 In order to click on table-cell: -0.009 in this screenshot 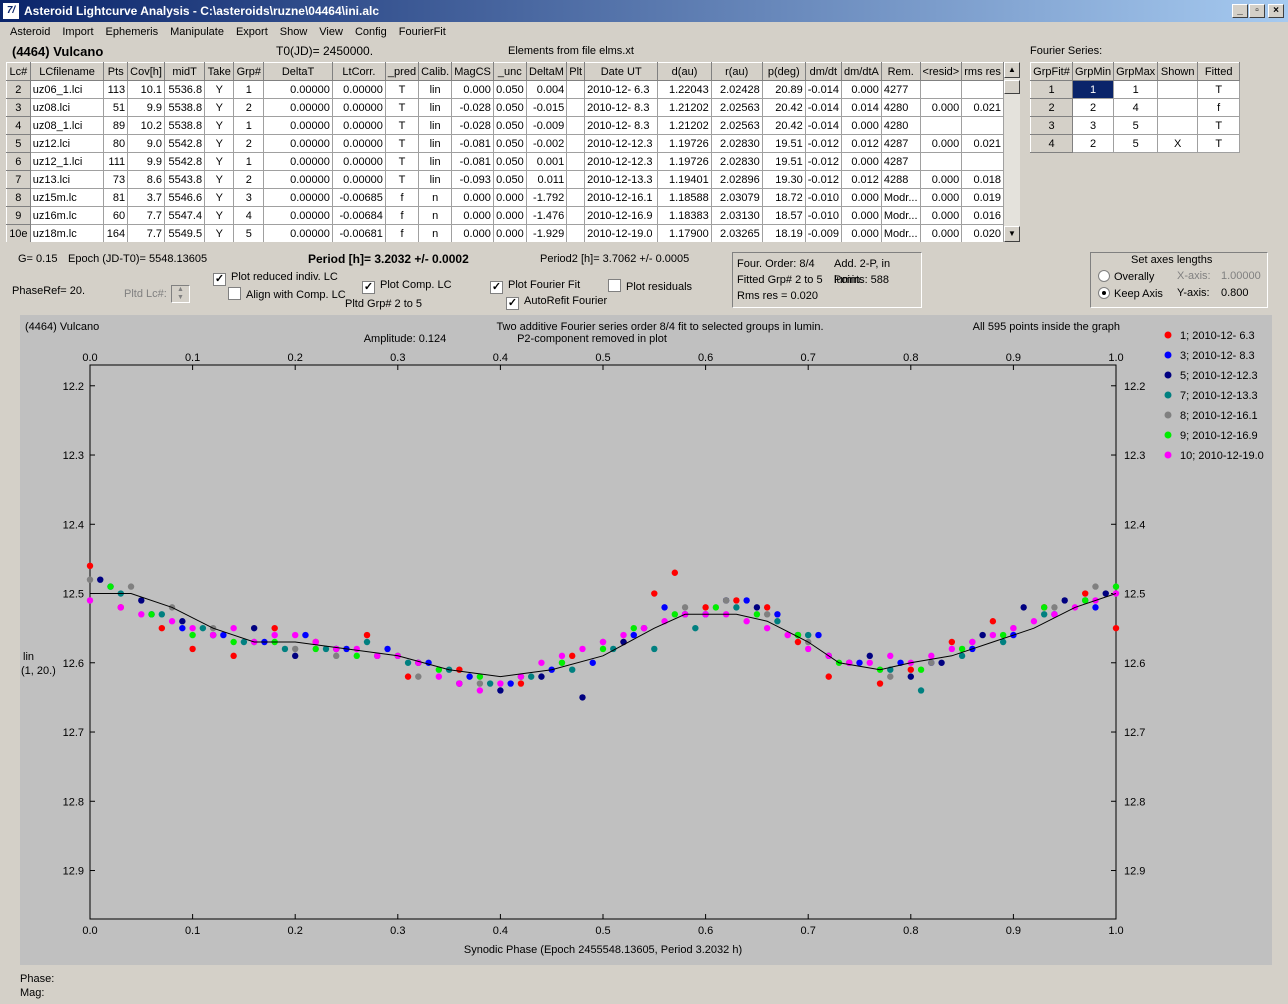, I will do `click(546, 125)`.